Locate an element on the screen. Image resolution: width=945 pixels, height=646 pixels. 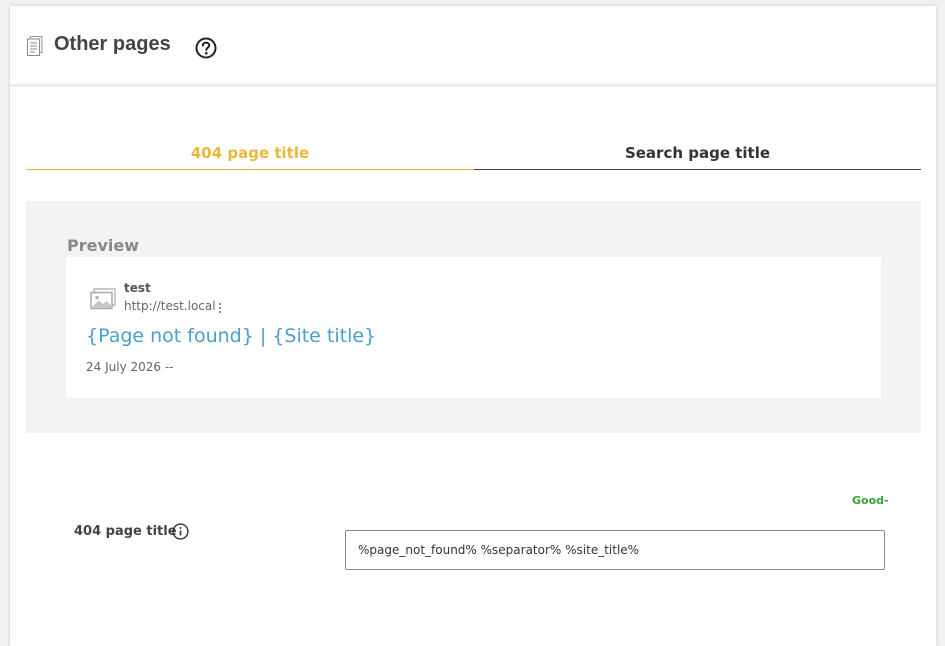
preview-label: Preview is located at coordinates (103, 245).